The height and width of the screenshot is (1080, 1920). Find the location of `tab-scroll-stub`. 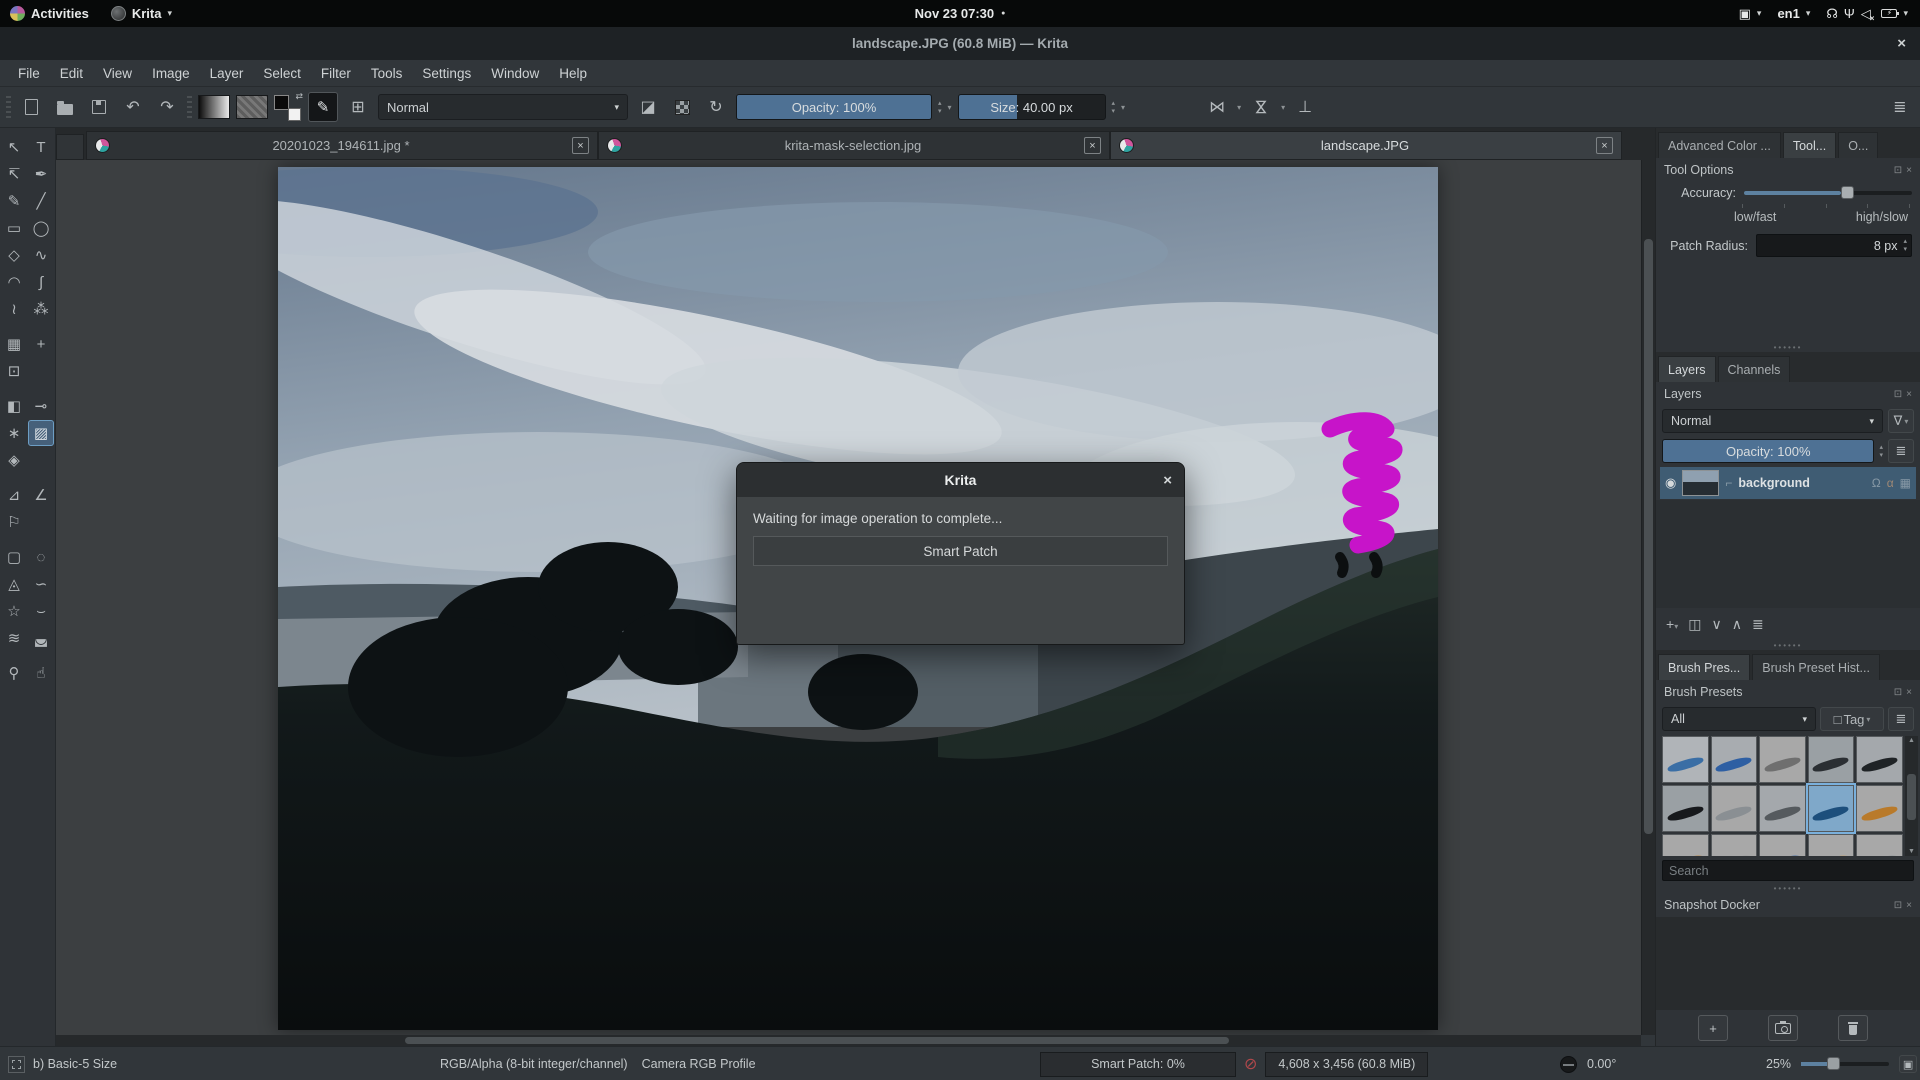

tab-scroll-stub is located at coordinates (70, 147).